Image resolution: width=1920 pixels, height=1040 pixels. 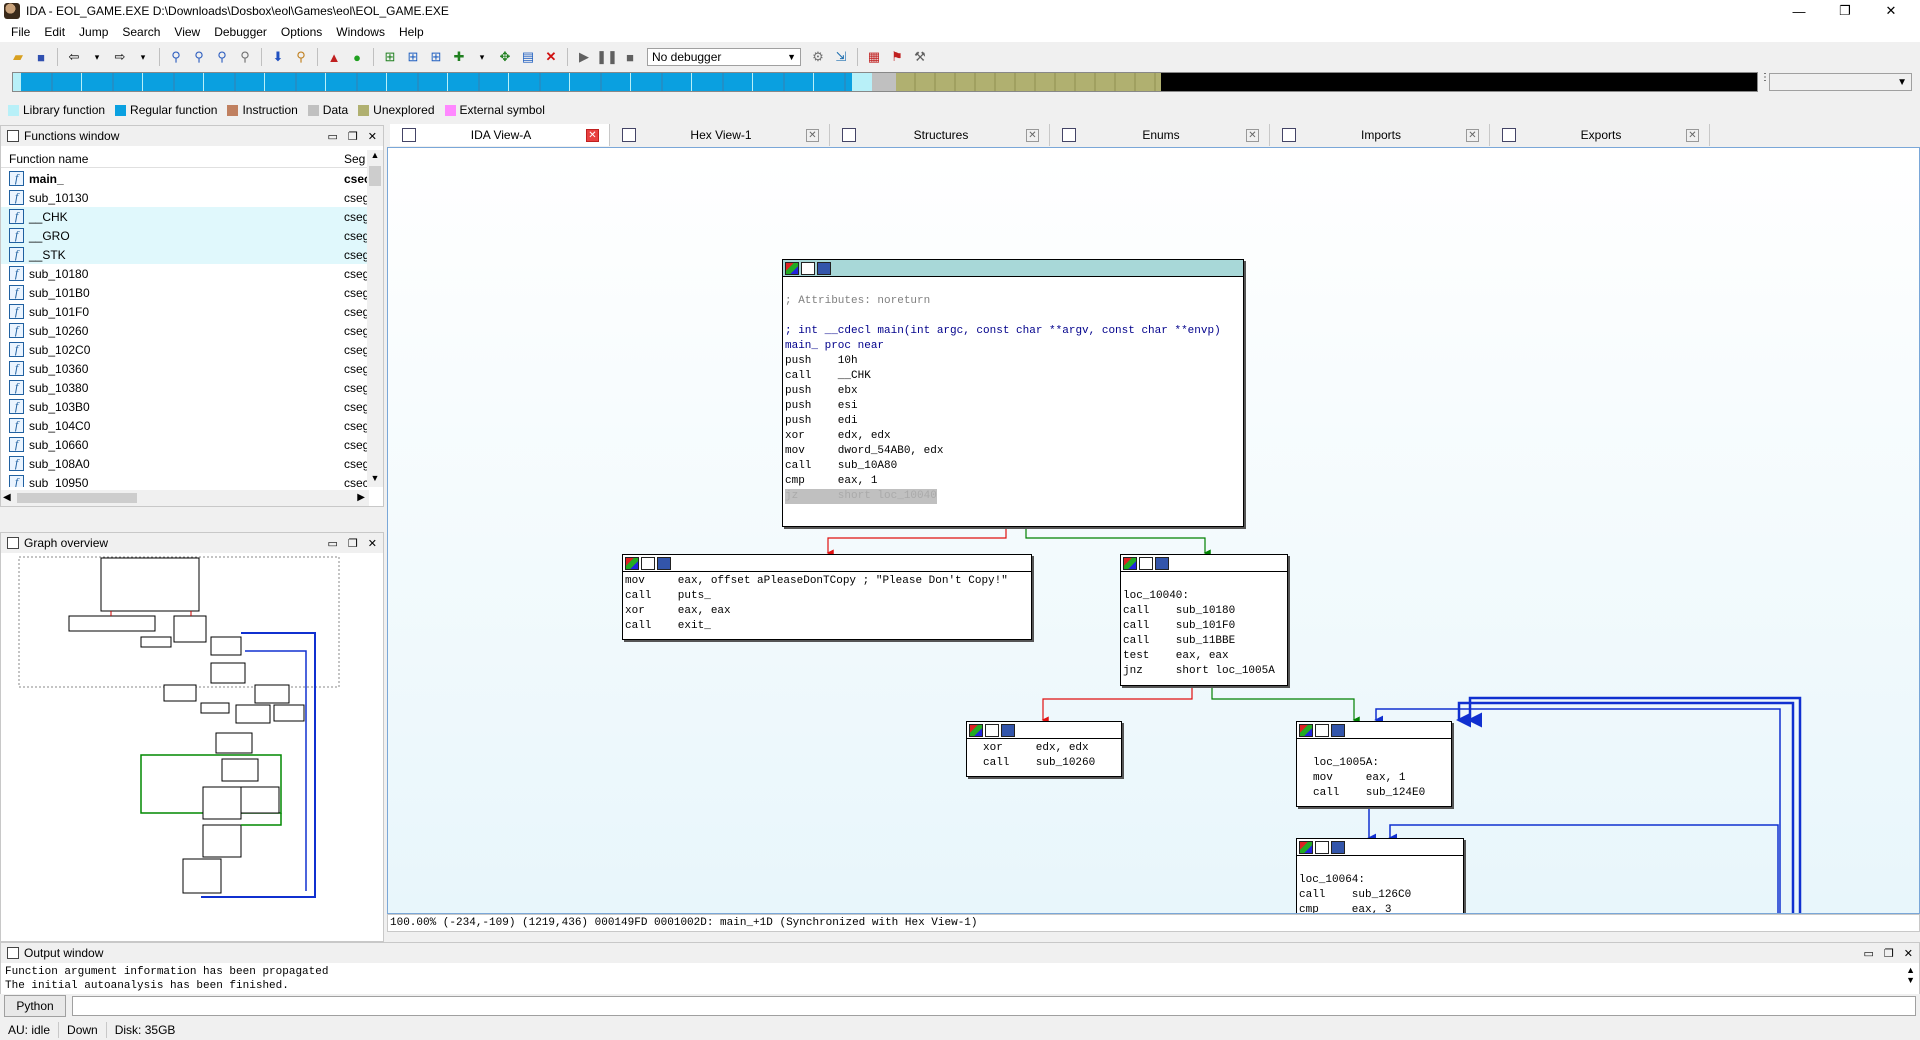 I want to click on column-segment: Seg, so click(x=354, y=159).